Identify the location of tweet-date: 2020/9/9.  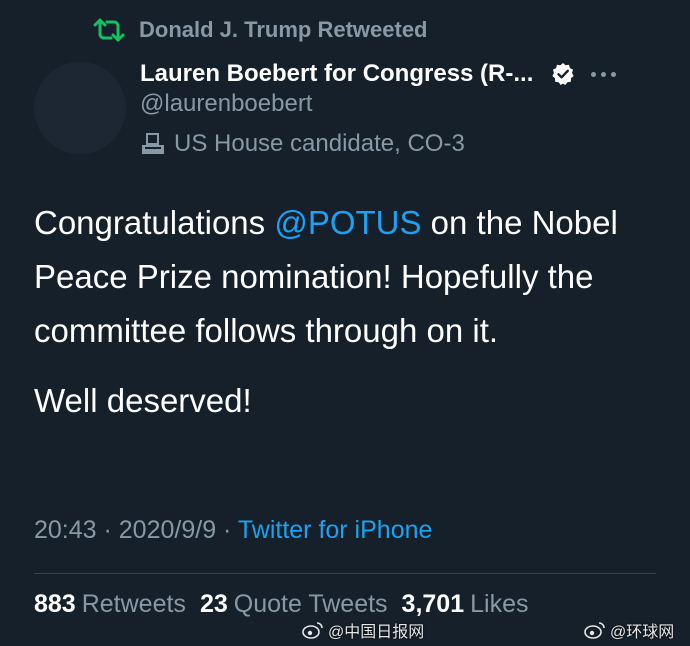
(167, 530).